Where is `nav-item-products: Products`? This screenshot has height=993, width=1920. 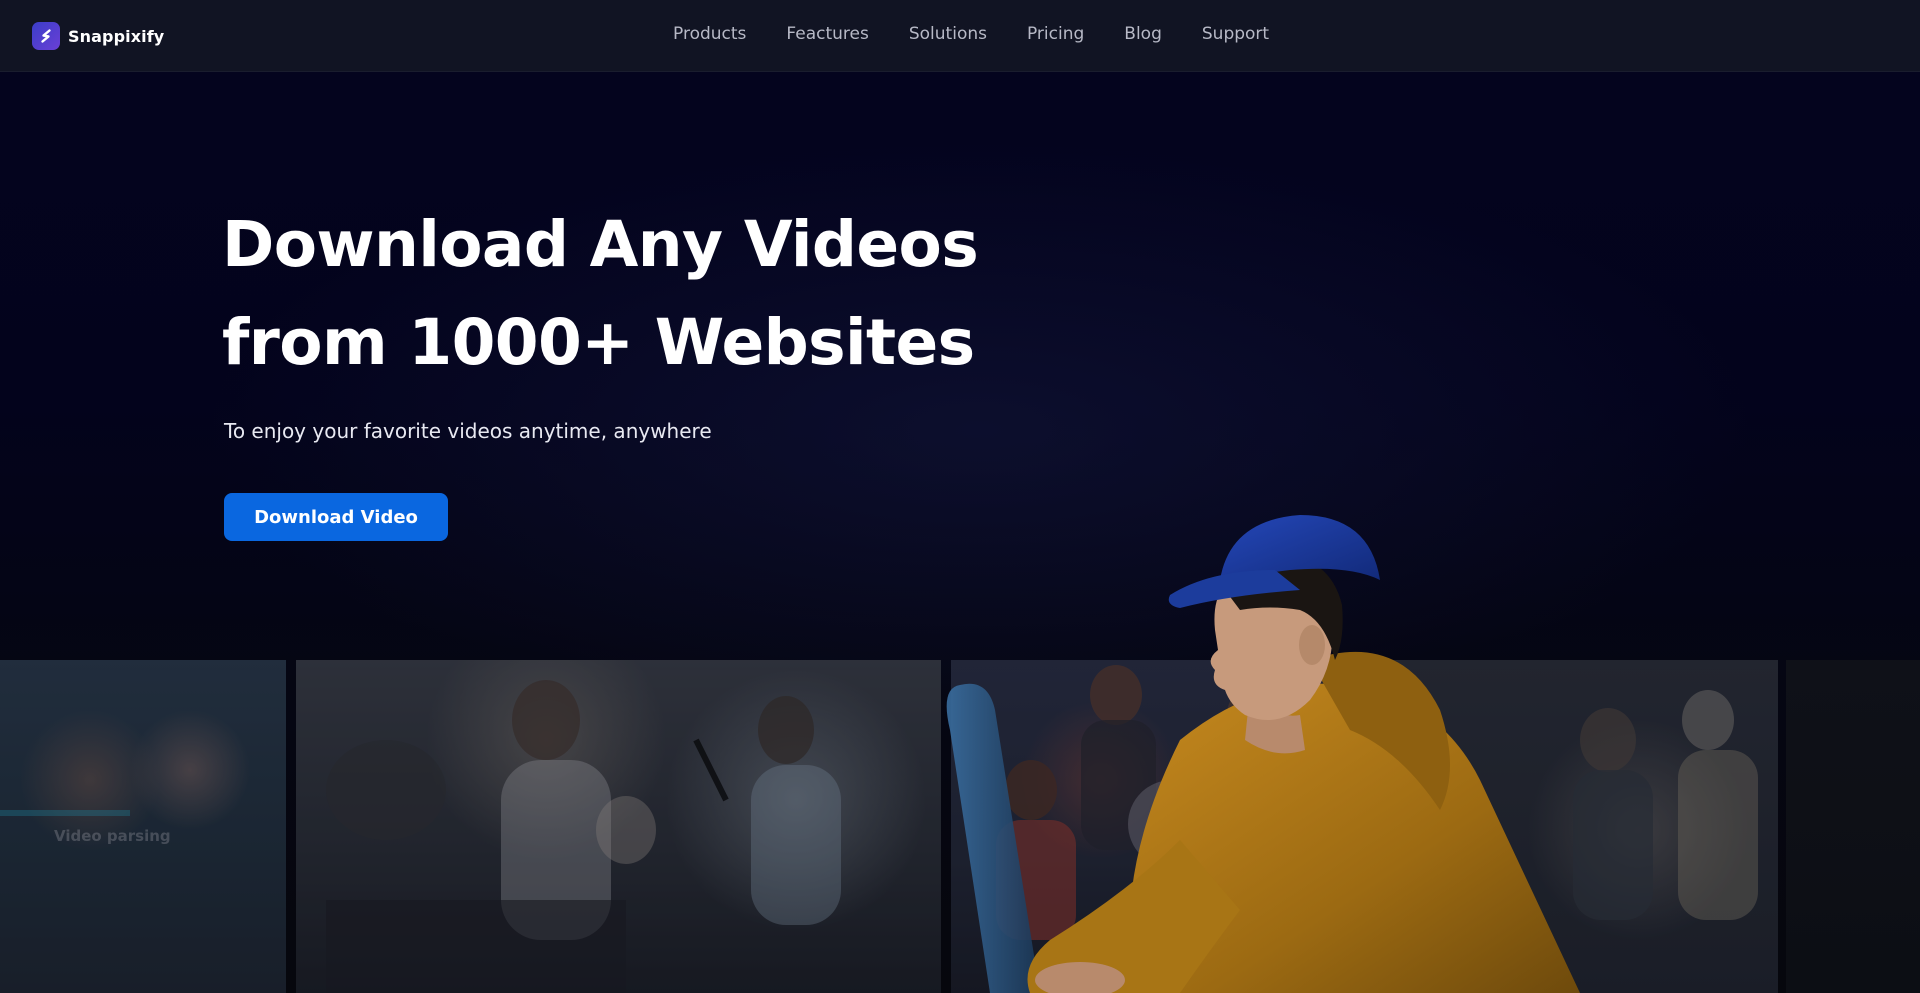 nav-item-products: Products is located at coordinates (709, 34).